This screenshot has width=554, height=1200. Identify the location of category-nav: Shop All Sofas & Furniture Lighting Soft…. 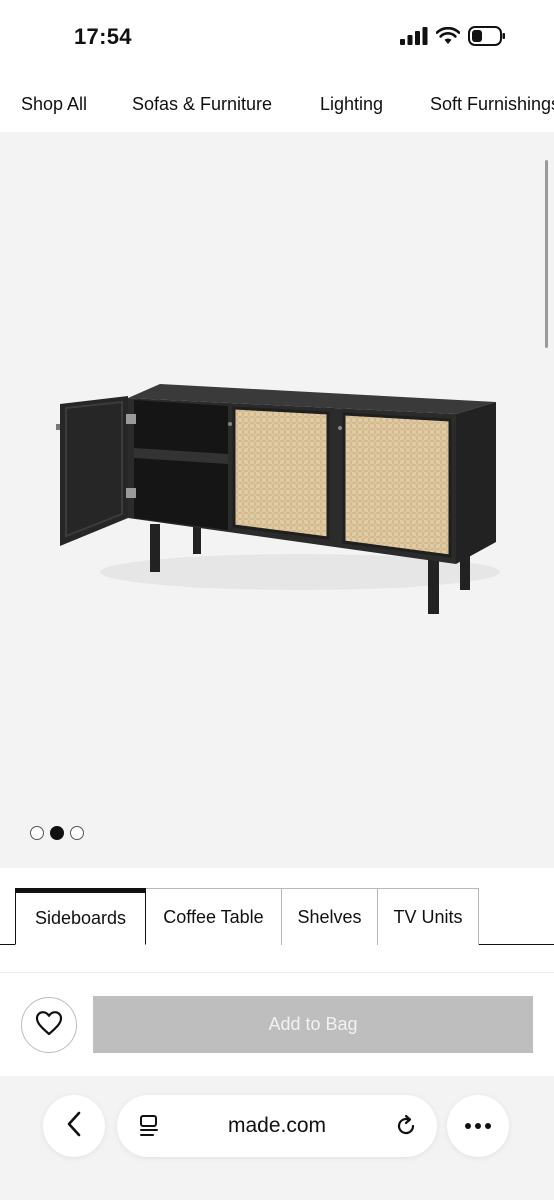
(277, 104).